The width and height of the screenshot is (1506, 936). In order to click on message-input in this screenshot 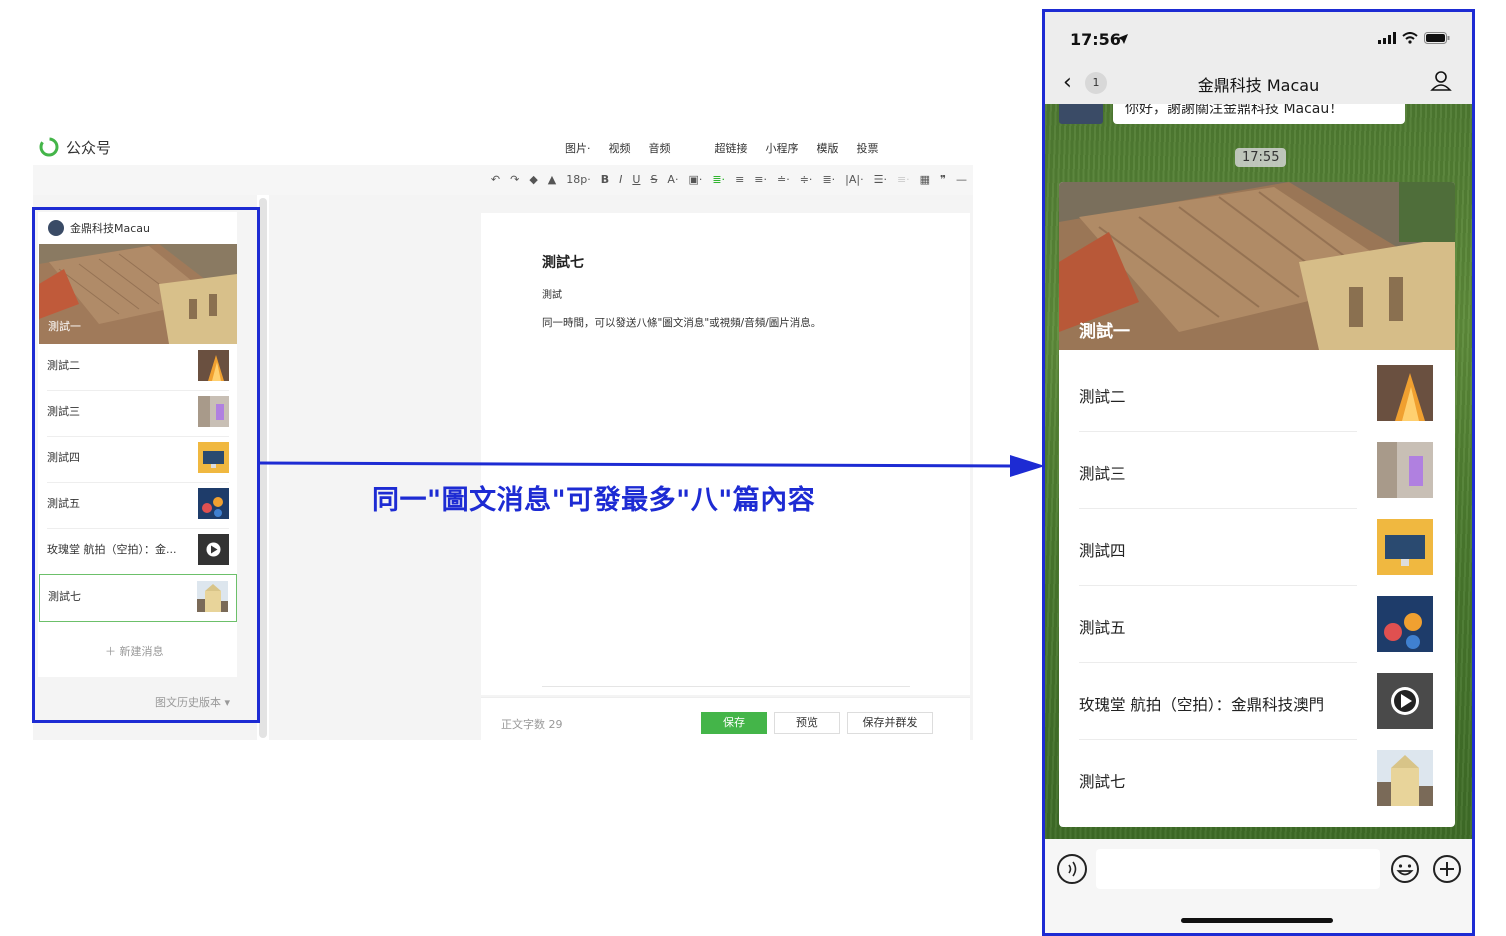, I will do `click(1238, 869)`.